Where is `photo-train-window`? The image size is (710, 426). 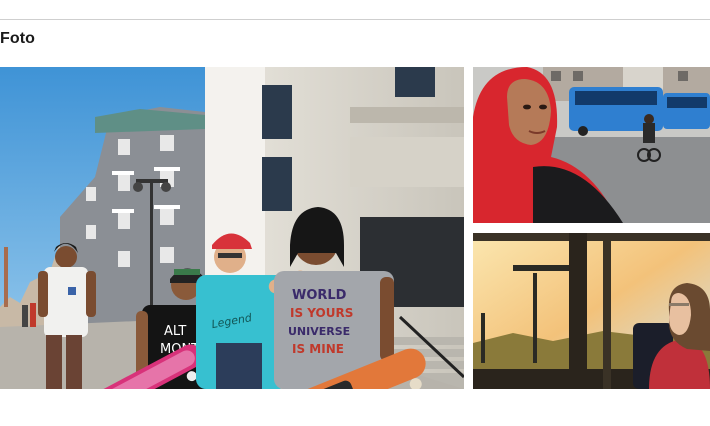 photo-train-window is located at coordinates (591, 311).